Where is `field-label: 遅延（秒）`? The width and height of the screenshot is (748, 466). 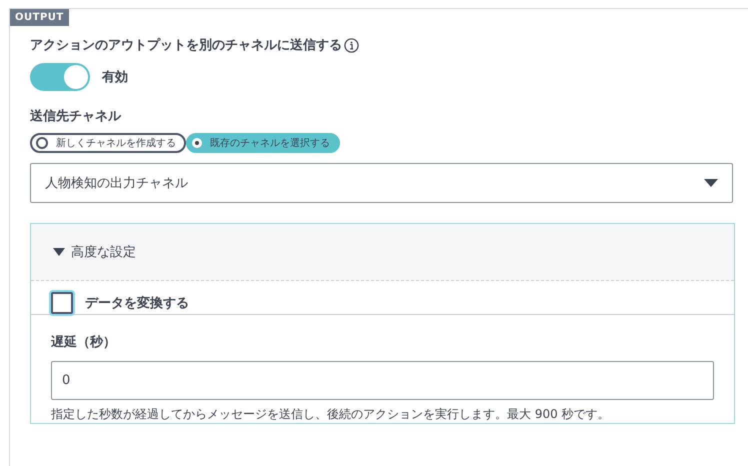
field-label: 遅延（秒） is located at coordinates (83, 342).